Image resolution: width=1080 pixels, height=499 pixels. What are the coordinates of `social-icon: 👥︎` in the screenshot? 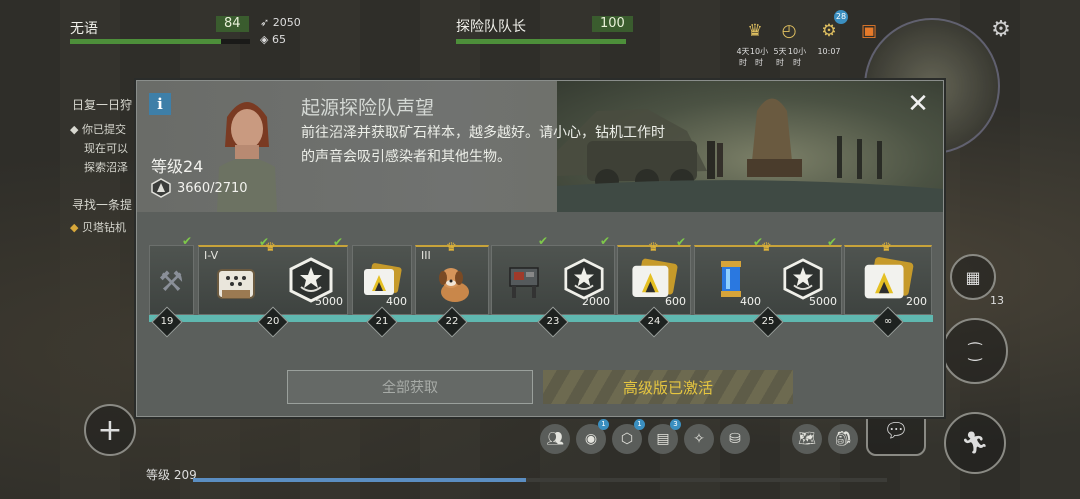 It's located at (555, 439).